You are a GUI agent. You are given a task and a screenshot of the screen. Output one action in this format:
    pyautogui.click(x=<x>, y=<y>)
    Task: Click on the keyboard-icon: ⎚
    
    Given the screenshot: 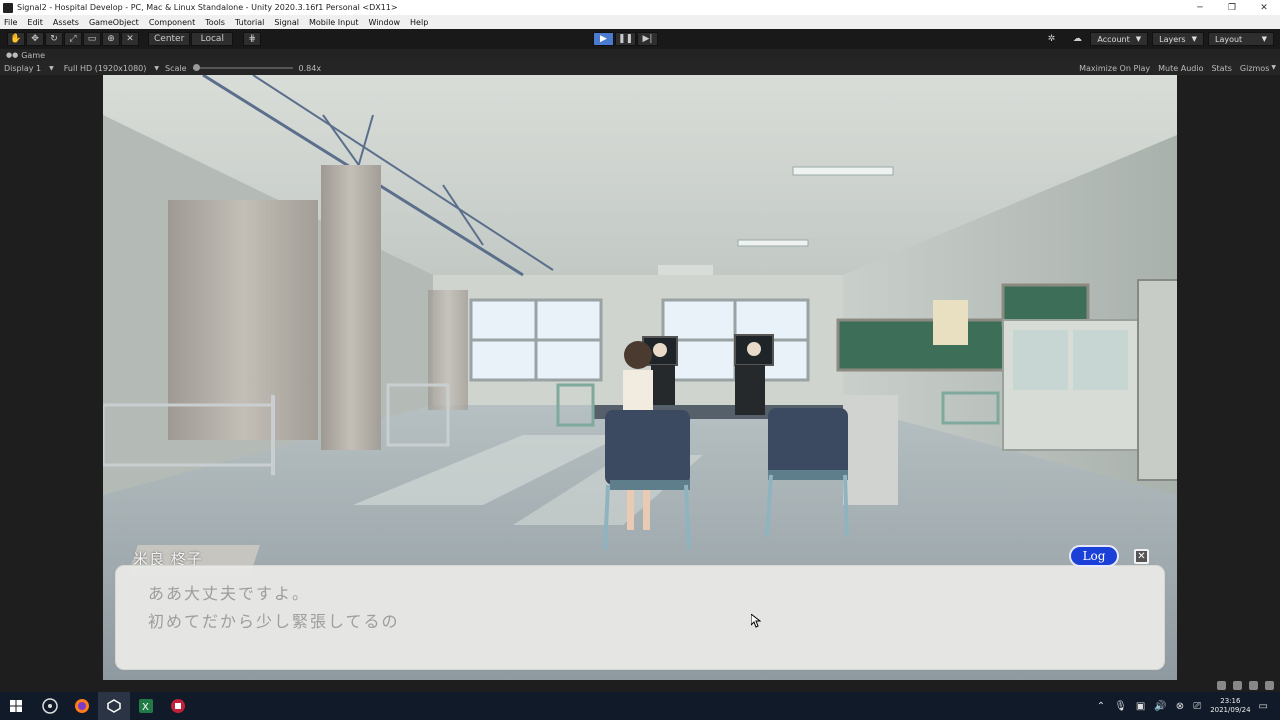 What is the action you would take?
    pyautogui.click(x=1197, y=706)
    